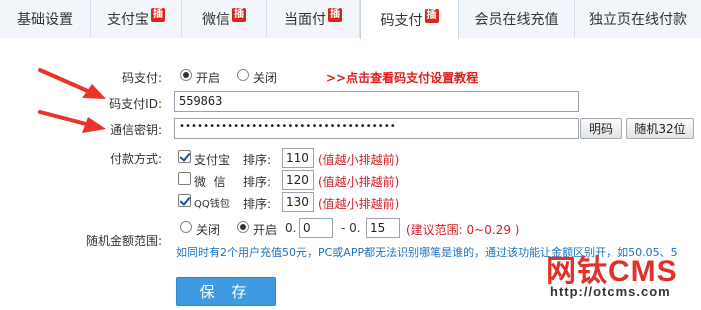 The image size is (701, 310). I want to click on codepay-off-radio, so click(243, 75).